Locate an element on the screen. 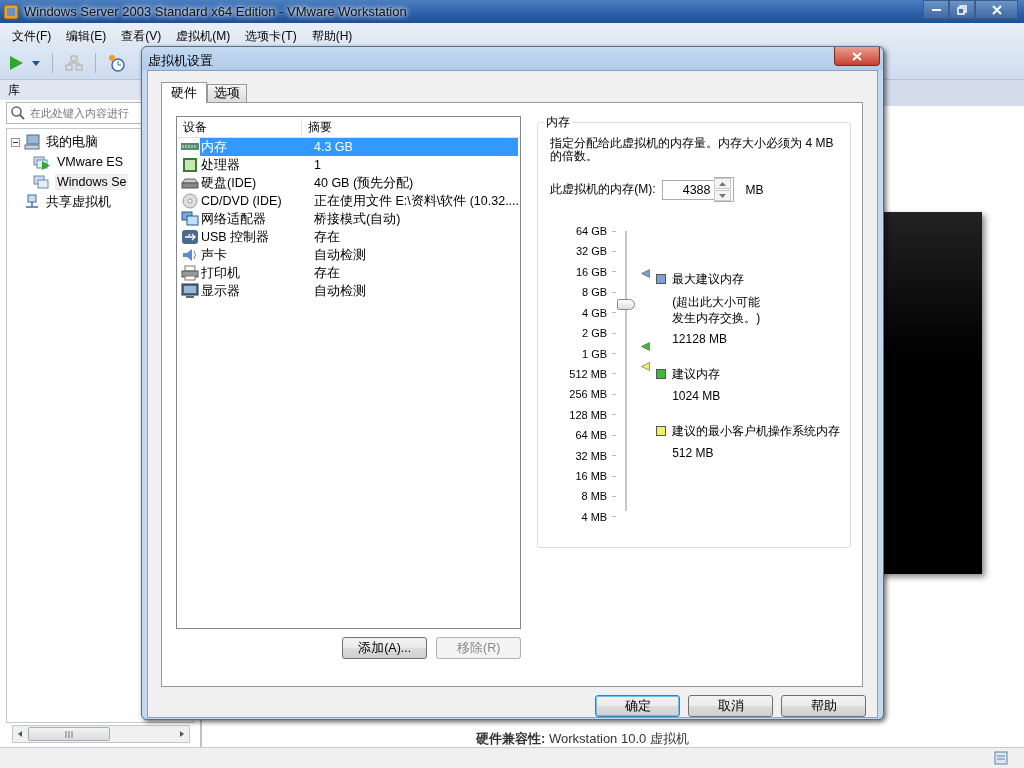  snapshot-button is located at coordinates (117, 63).